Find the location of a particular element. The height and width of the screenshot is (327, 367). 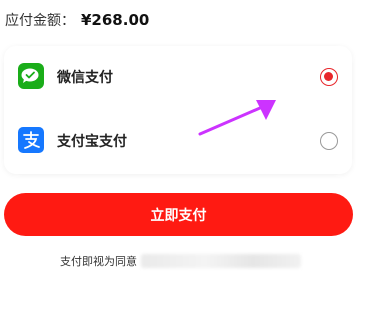

radio-selected is located at coordinates (329, 77).